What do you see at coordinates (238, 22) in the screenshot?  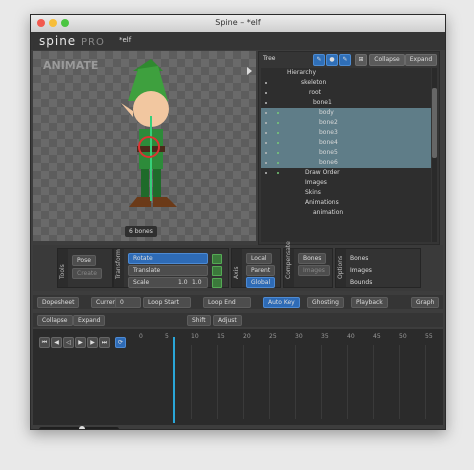 I see `window-title: Spine – *elf` at bounding box center [238, 22].